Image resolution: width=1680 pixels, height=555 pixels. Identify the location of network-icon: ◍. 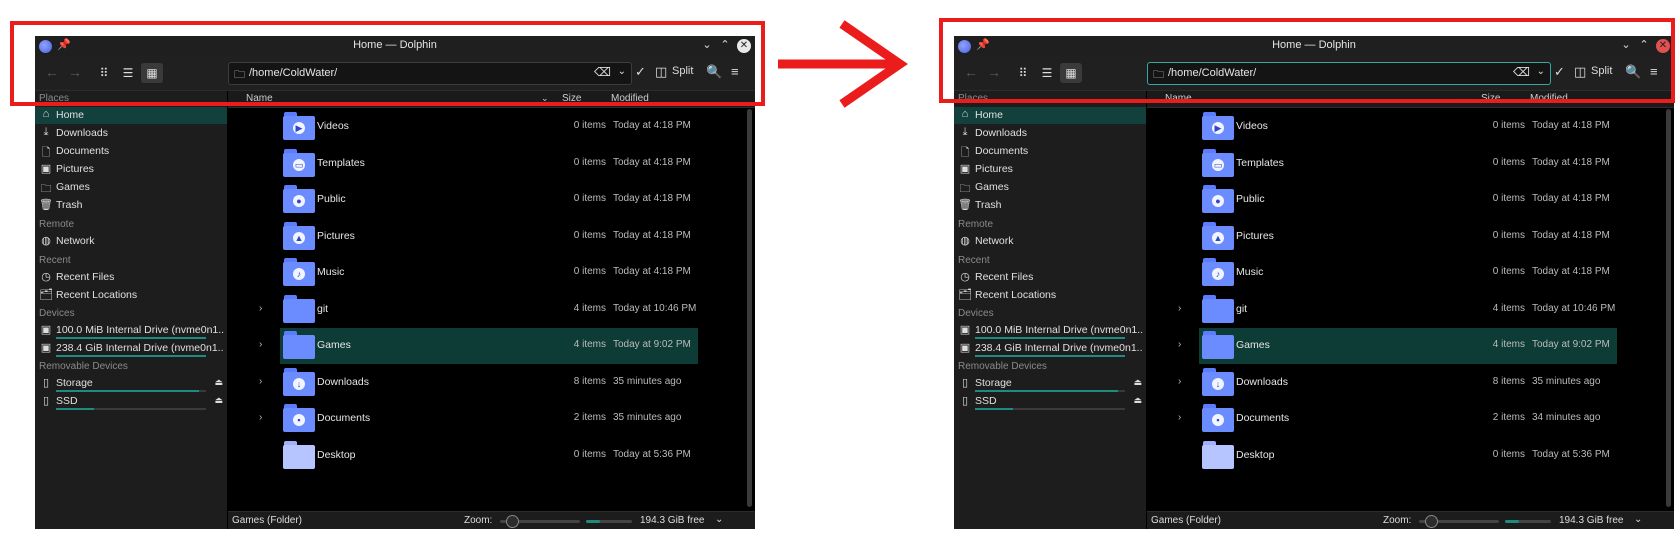
(965, 241).